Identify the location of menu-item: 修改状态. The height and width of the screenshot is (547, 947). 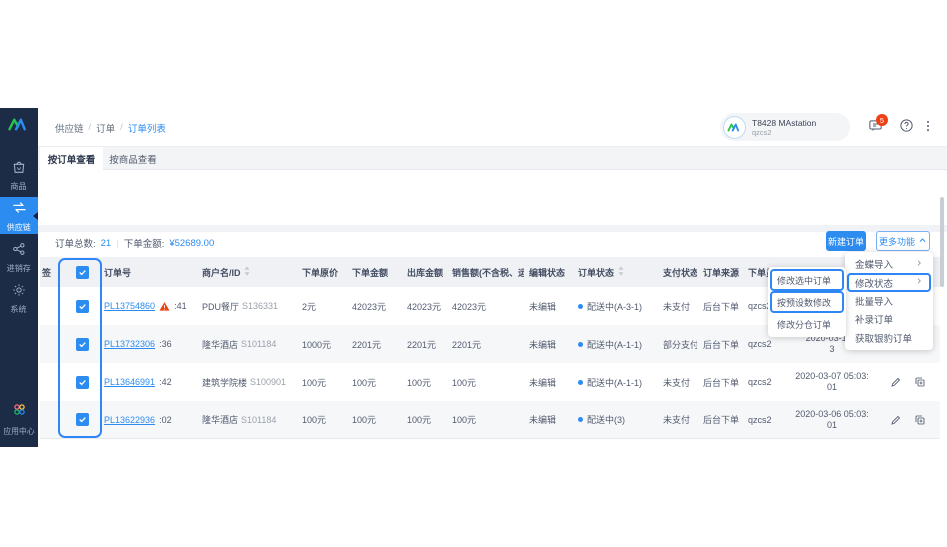
(889, 282).